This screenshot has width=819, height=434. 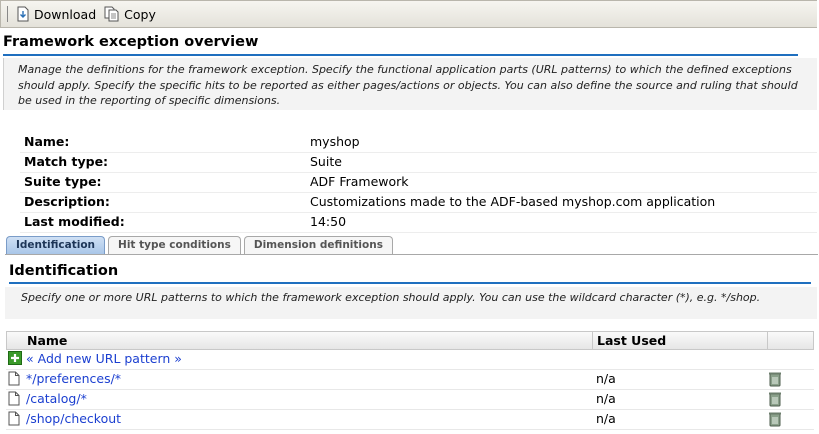 I want to click on tab-divider, so click(x=411, y=254).